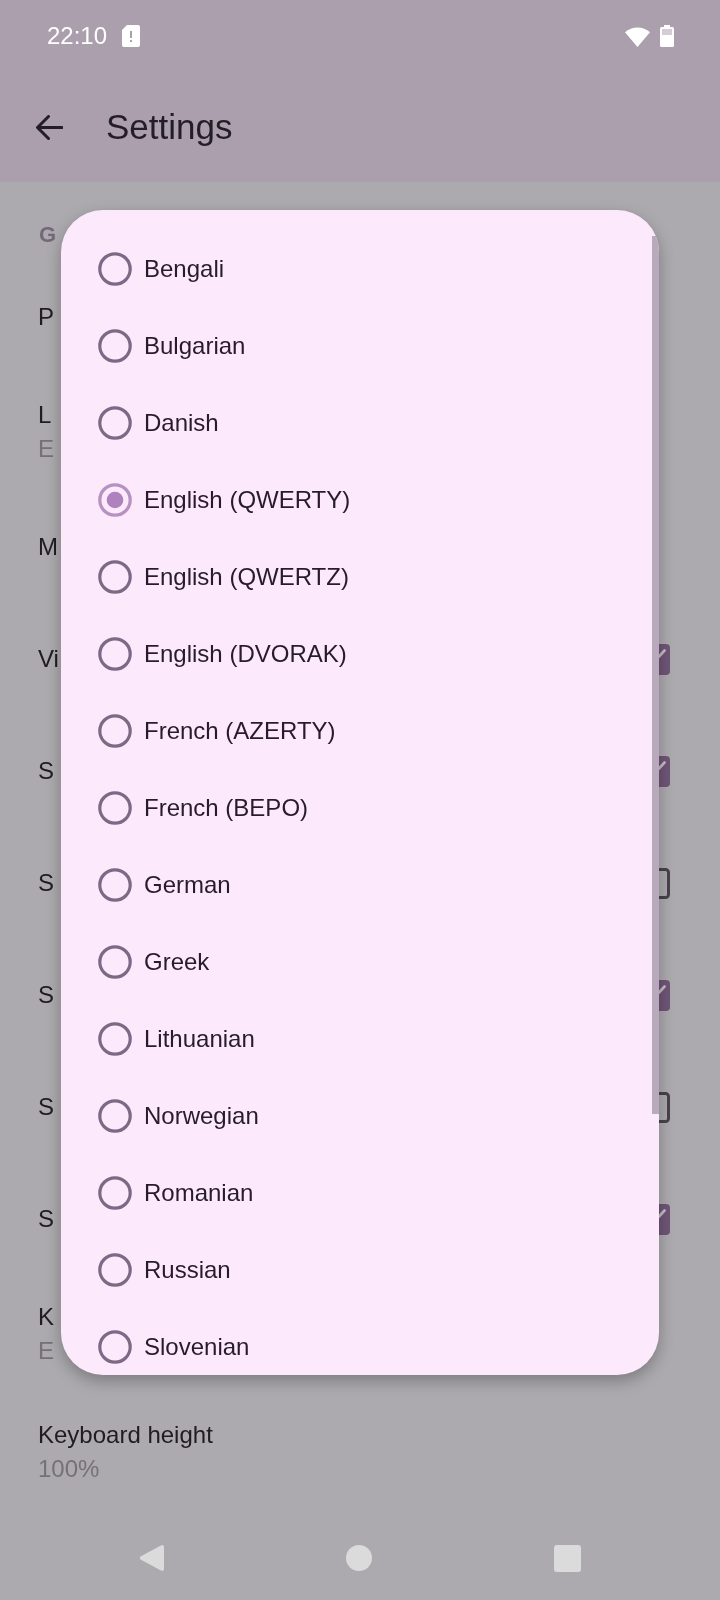  Describe the element at coordinates (77, 36) in the screenshot. I see `status-time: 22:10` at that location.